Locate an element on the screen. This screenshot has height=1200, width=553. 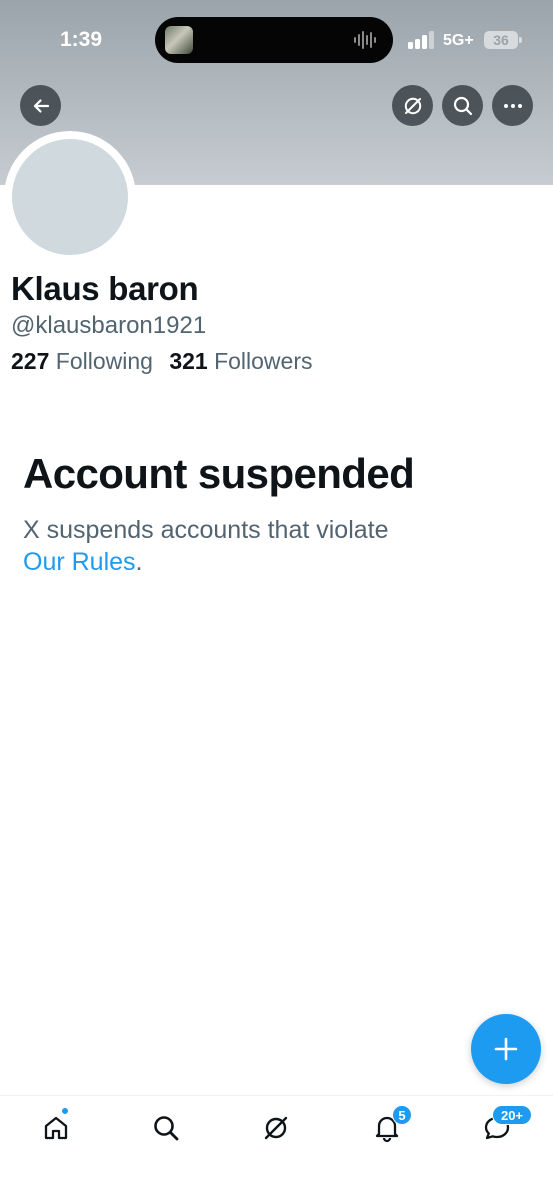
our-rules-link: Our Rules is located at coordinates (79, 562).